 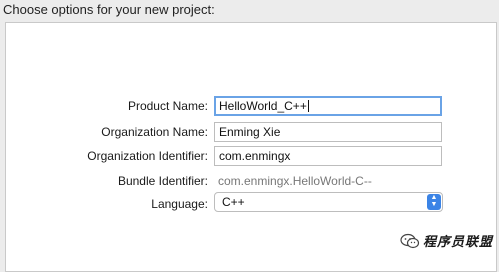 What do you see at coordinates (328, 156) in the screenshot?
I see `organization-identifier-field: com.enmingx` at bounding box center [328, 156].